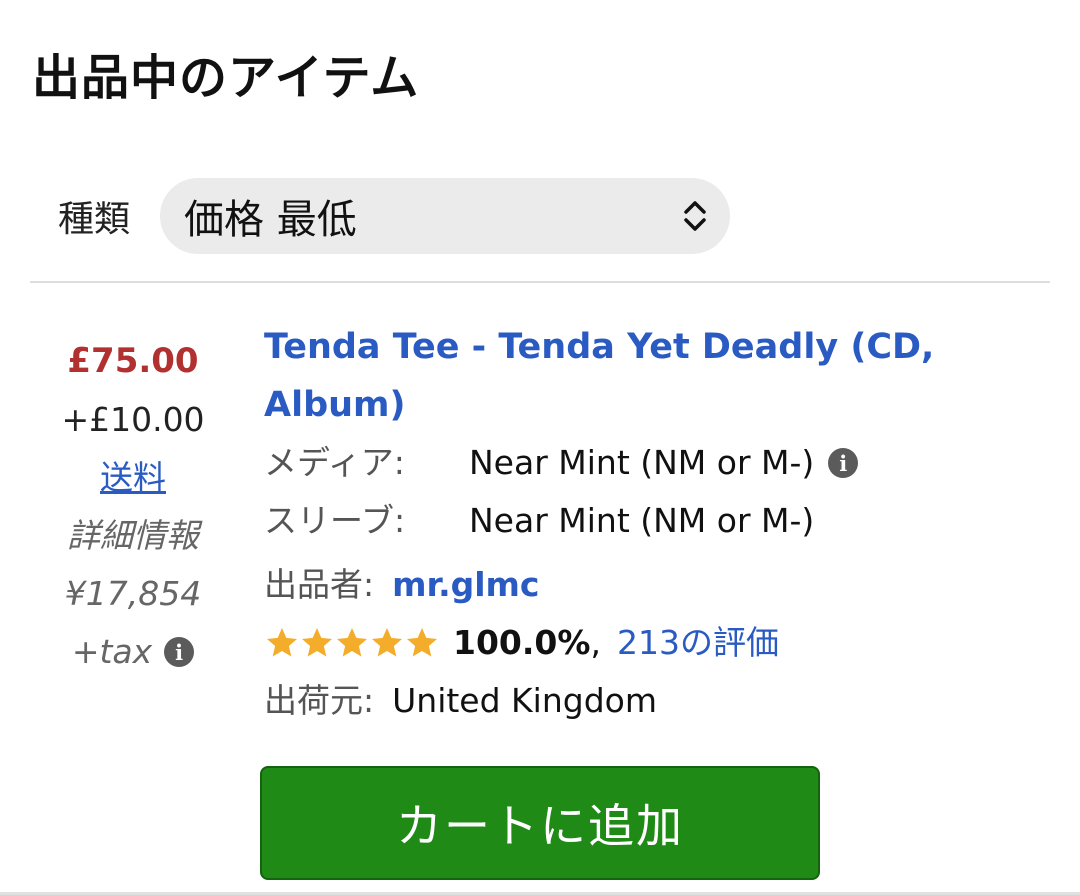 This screenshot has height=895, width=1080. What do you see at coordinates (133, 593) in the screenshot?
I see `approx-price: ¥17,854` at bounding box center [133, 593].